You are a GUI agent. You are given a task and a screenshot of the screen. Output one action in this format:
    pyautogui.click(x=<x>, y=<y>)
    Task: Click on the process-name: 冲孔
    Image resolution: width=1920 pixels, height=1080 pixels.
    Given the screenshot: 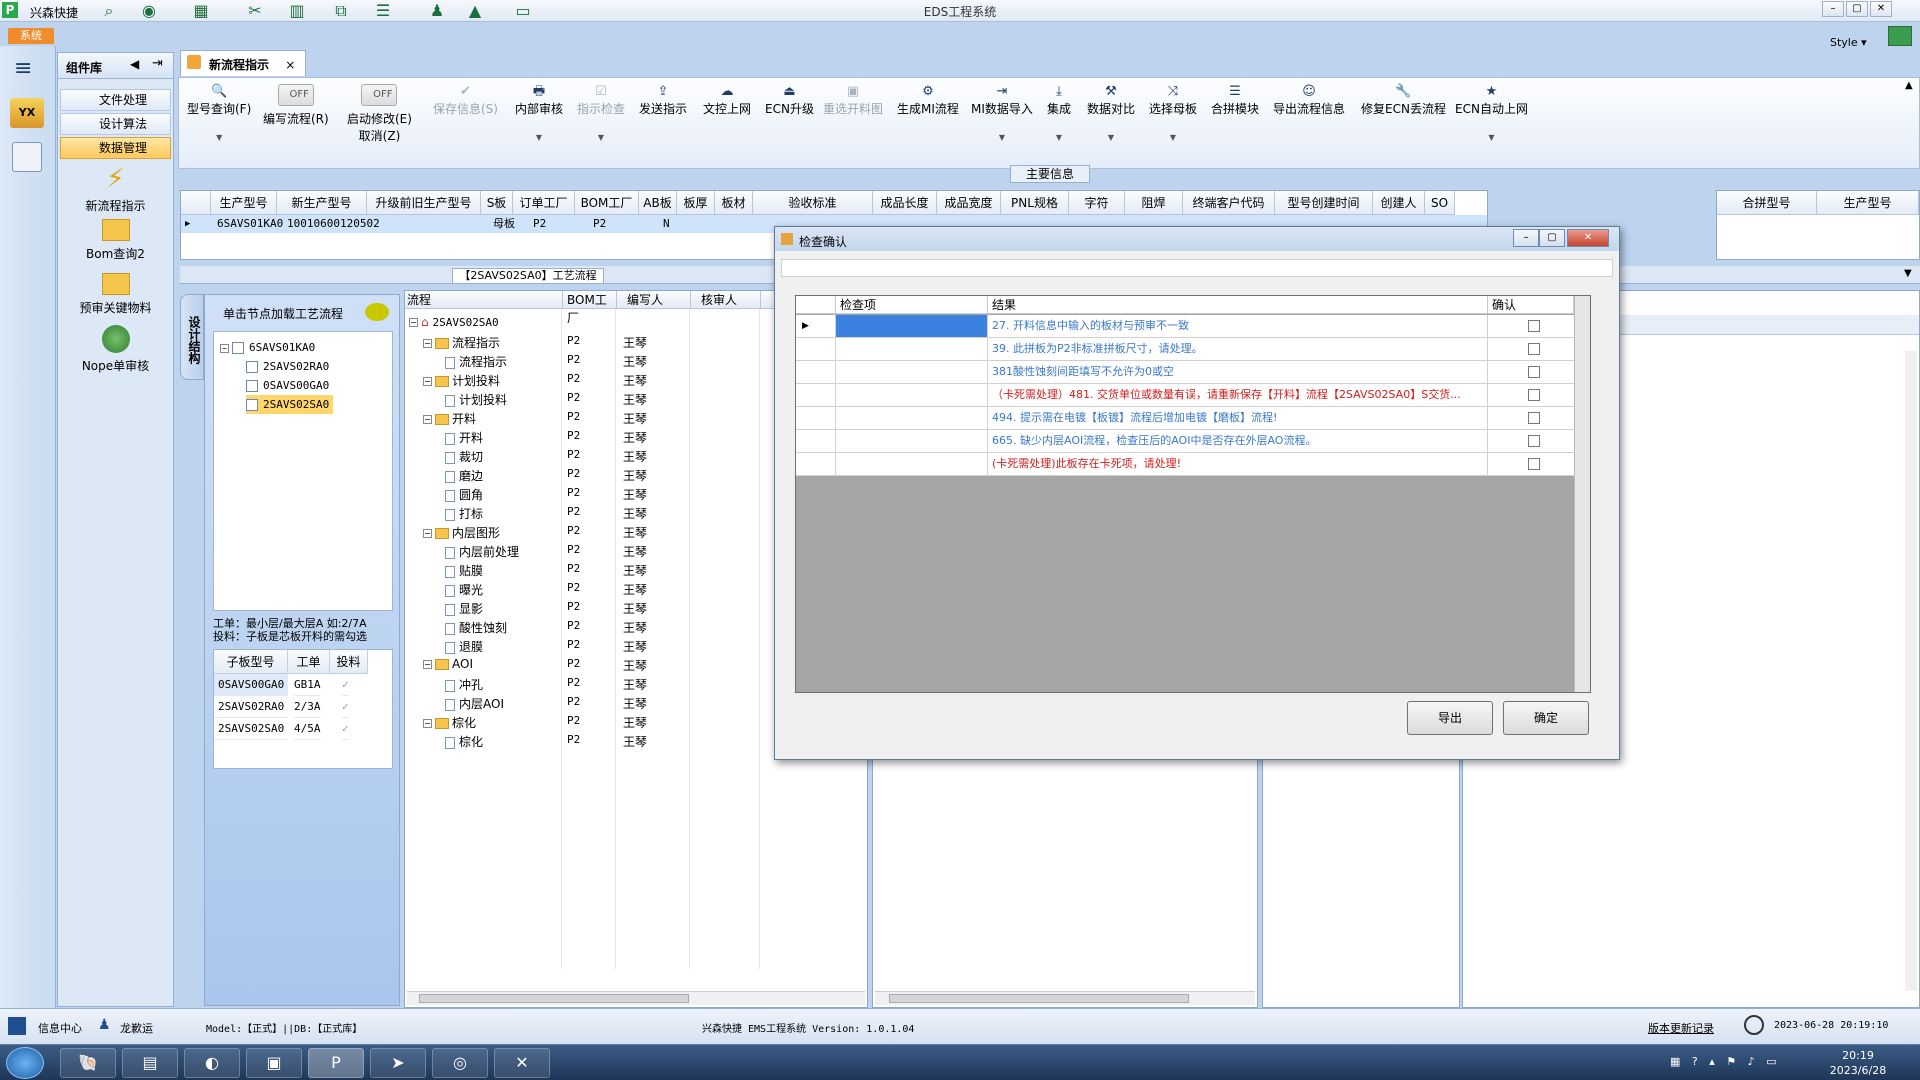 What is the action you would take?
    pyautogui.click(x=464, y=684)
    